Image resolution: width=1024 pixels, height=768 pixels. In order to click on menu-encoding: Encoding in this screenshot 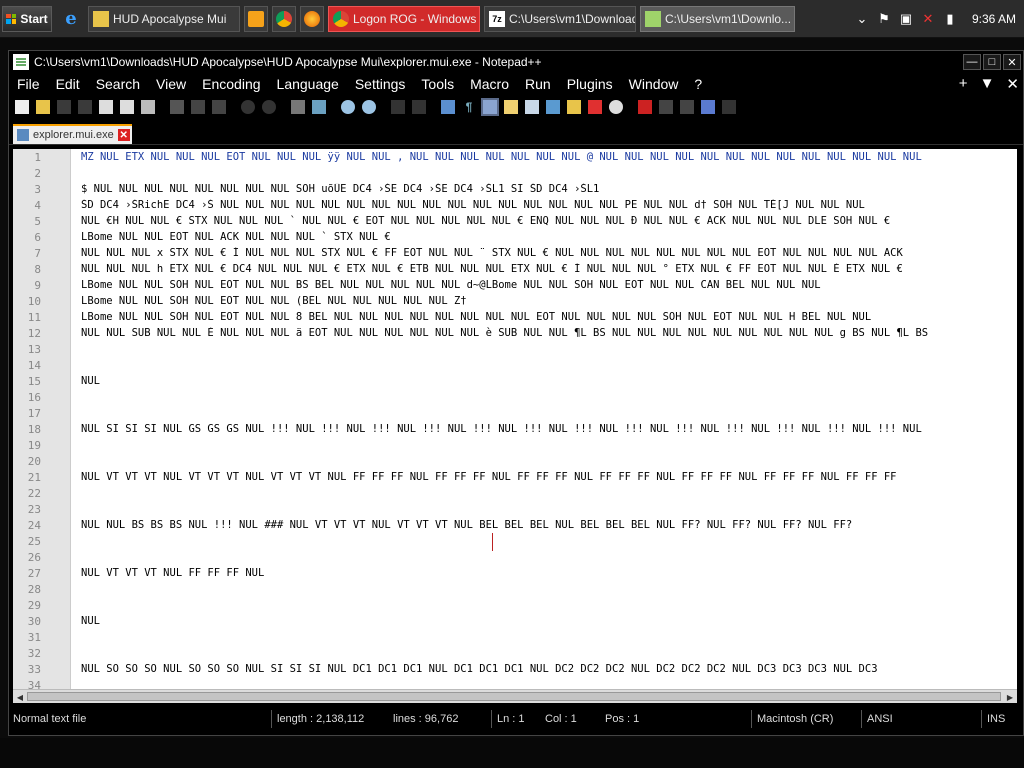, I will do `click(231, 84)`.